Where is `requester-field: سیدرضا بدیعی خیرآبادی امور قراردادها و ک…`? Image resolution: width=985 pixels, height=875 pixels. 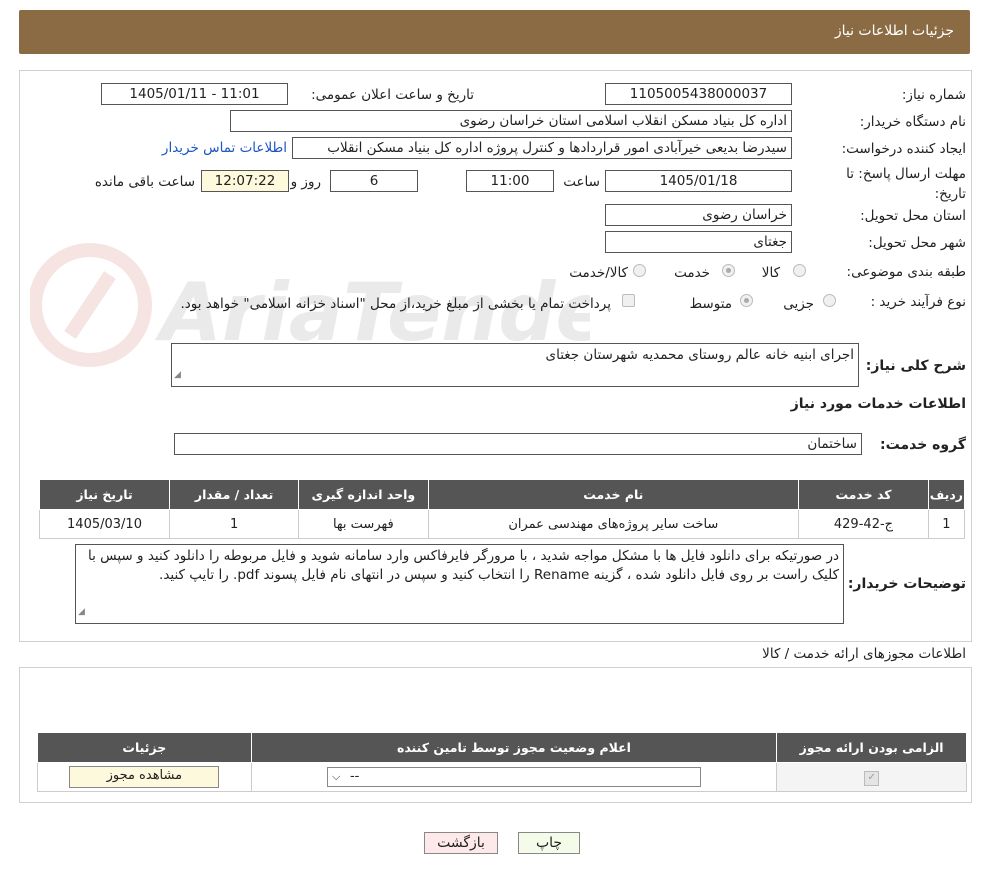 requester-field: سیدرضا بدیعی خیرآبادی امور قراردادها و ک… is located at coordinates (542, 148).